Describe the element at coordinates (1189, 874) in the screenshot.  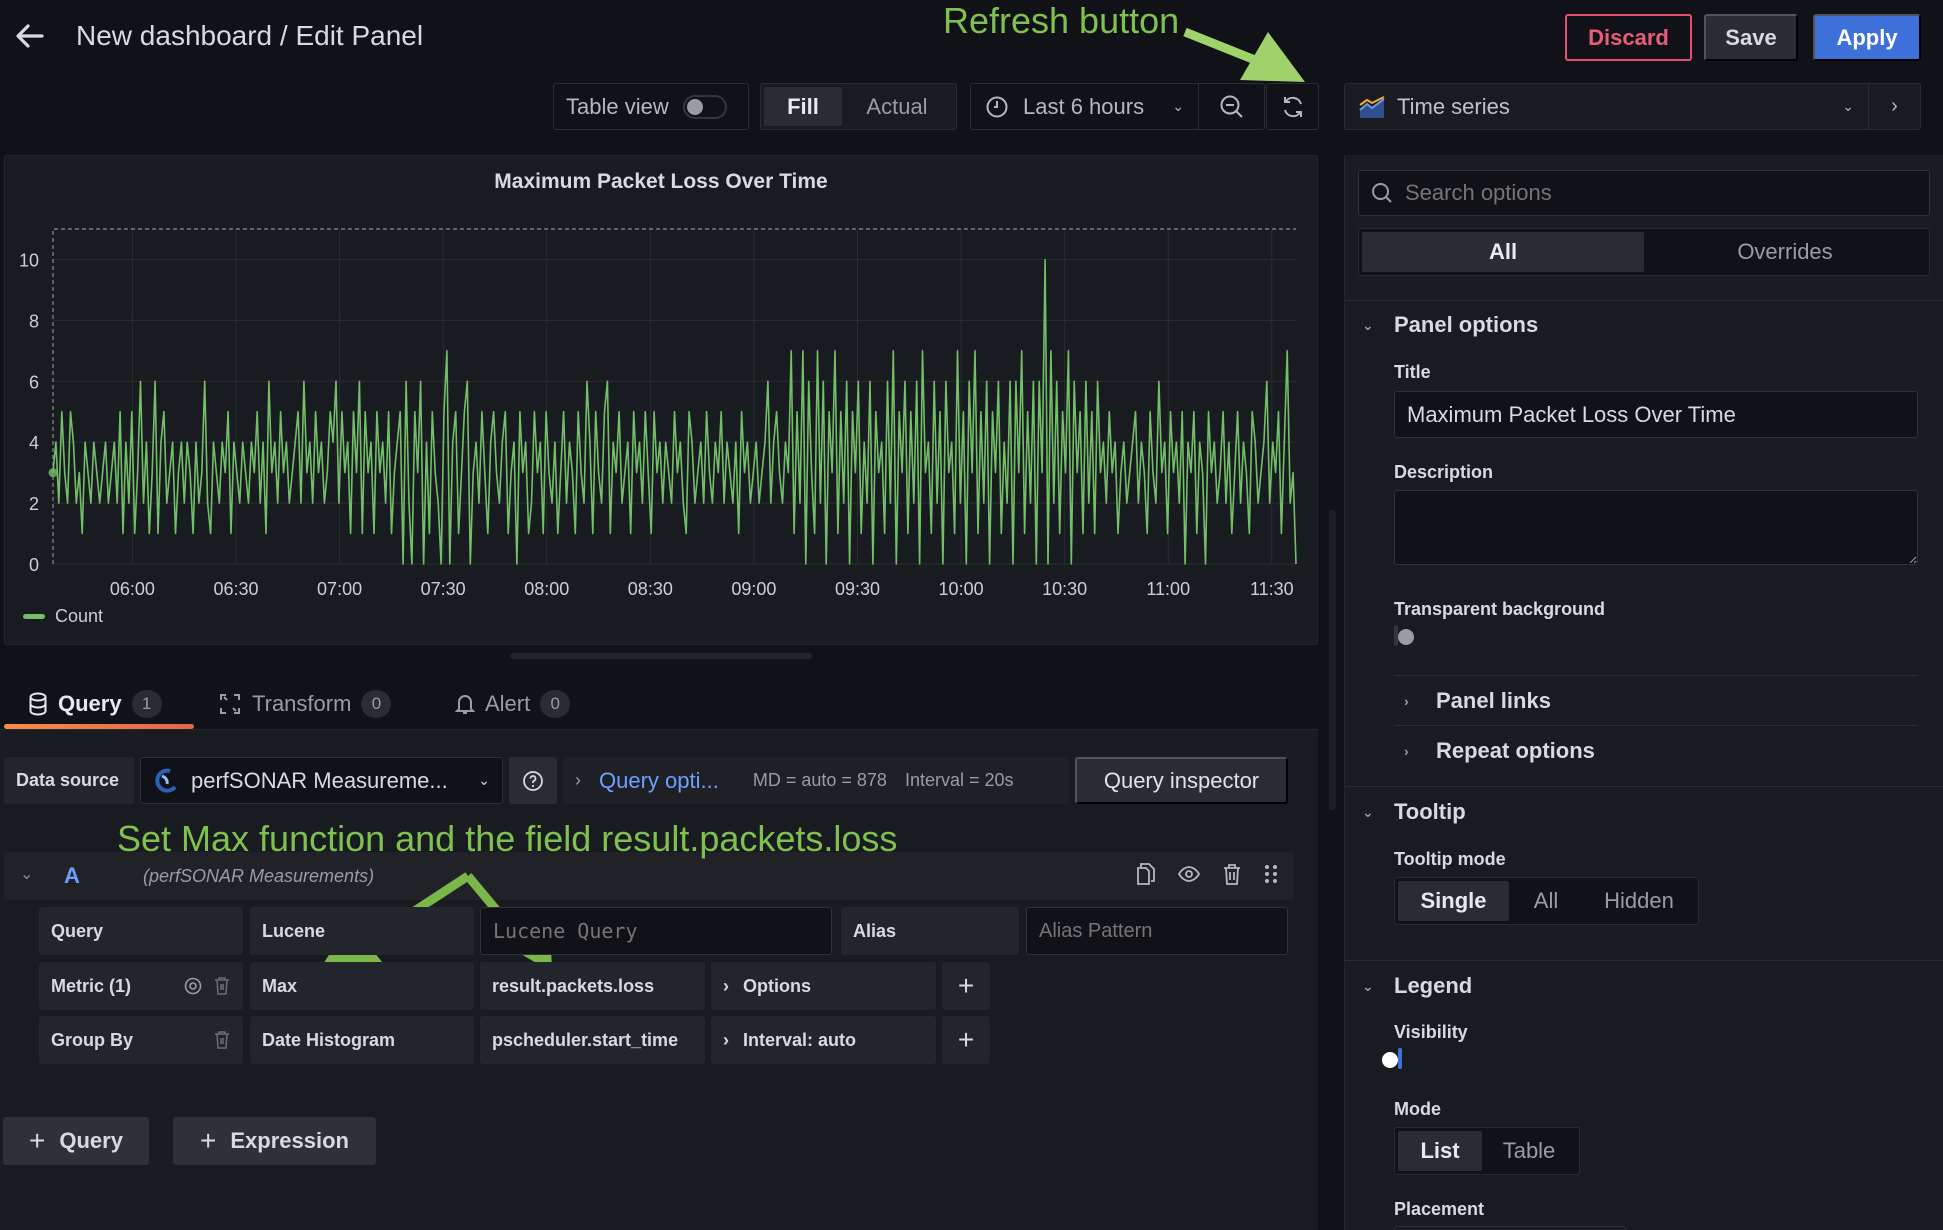
I see `toggle-visibility-icon` at that location.